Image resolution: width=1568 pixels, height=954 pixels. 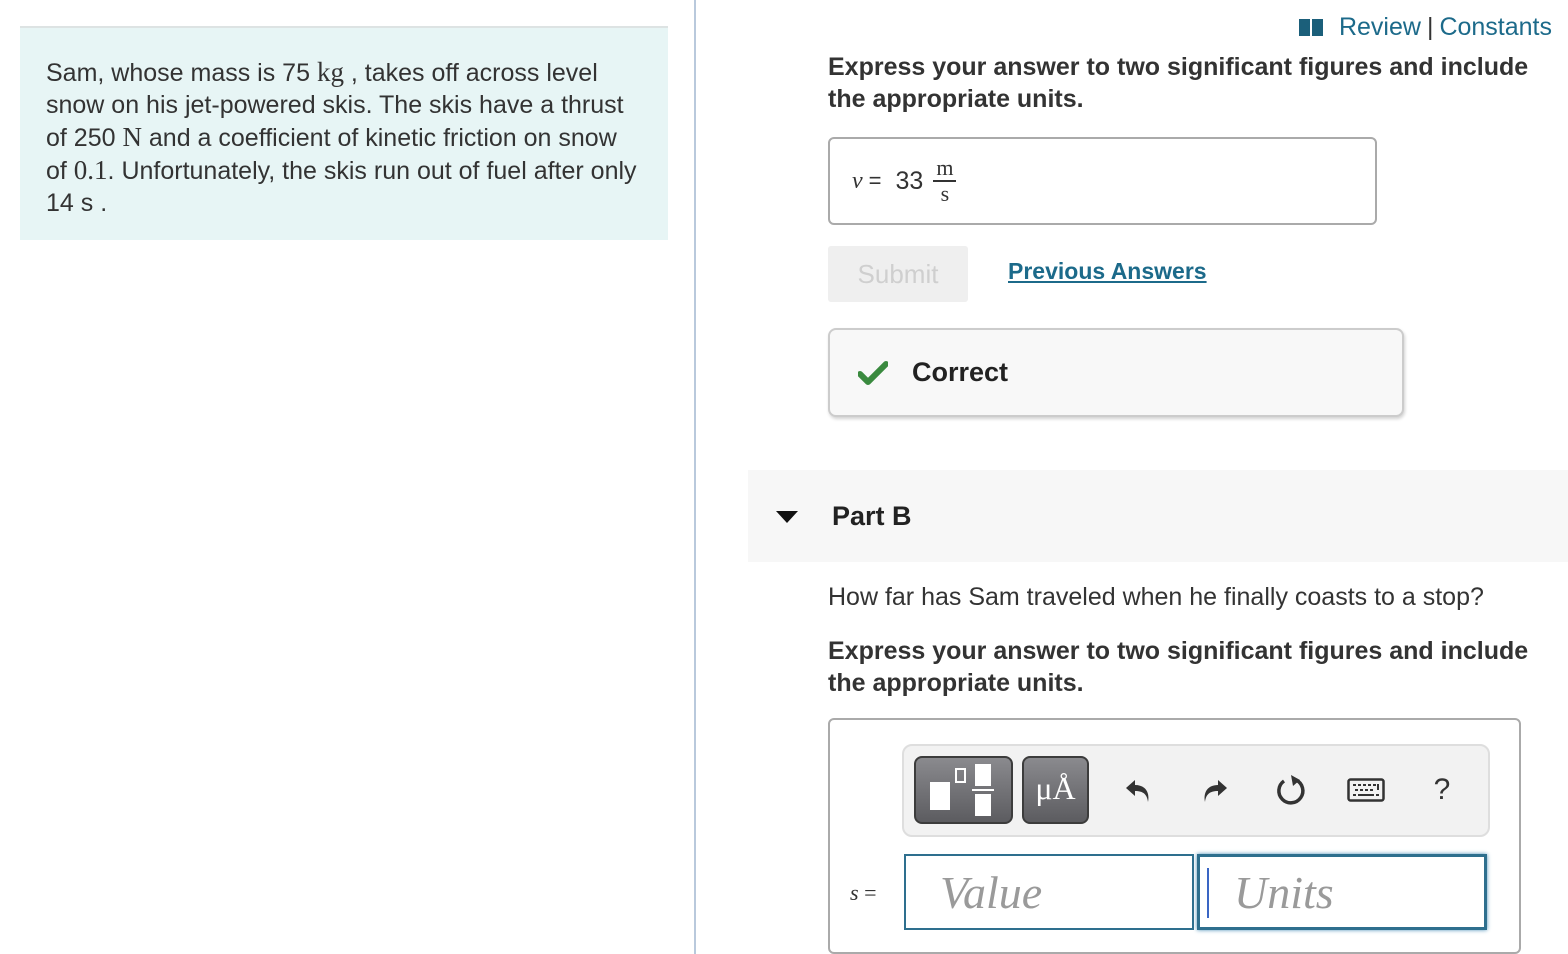 What do you see at coordinates (963, 790) in the screenshot?
I see `templates-button` at bounding box center [963, 790].